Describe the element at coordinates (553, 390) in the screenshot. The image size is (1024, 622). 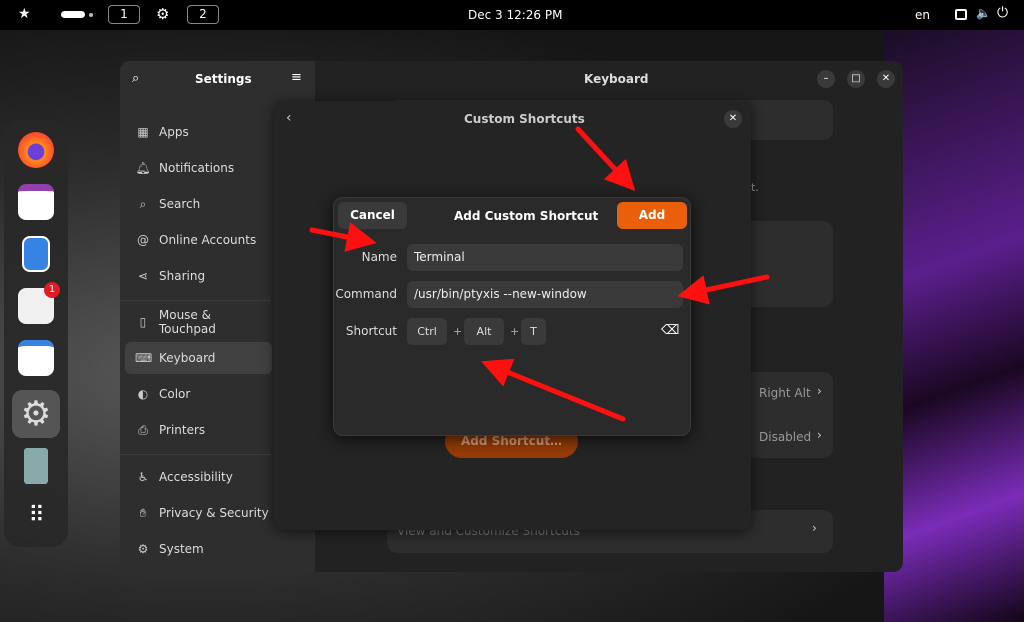
I see `arrow-to-shortcut-keys` at that location.